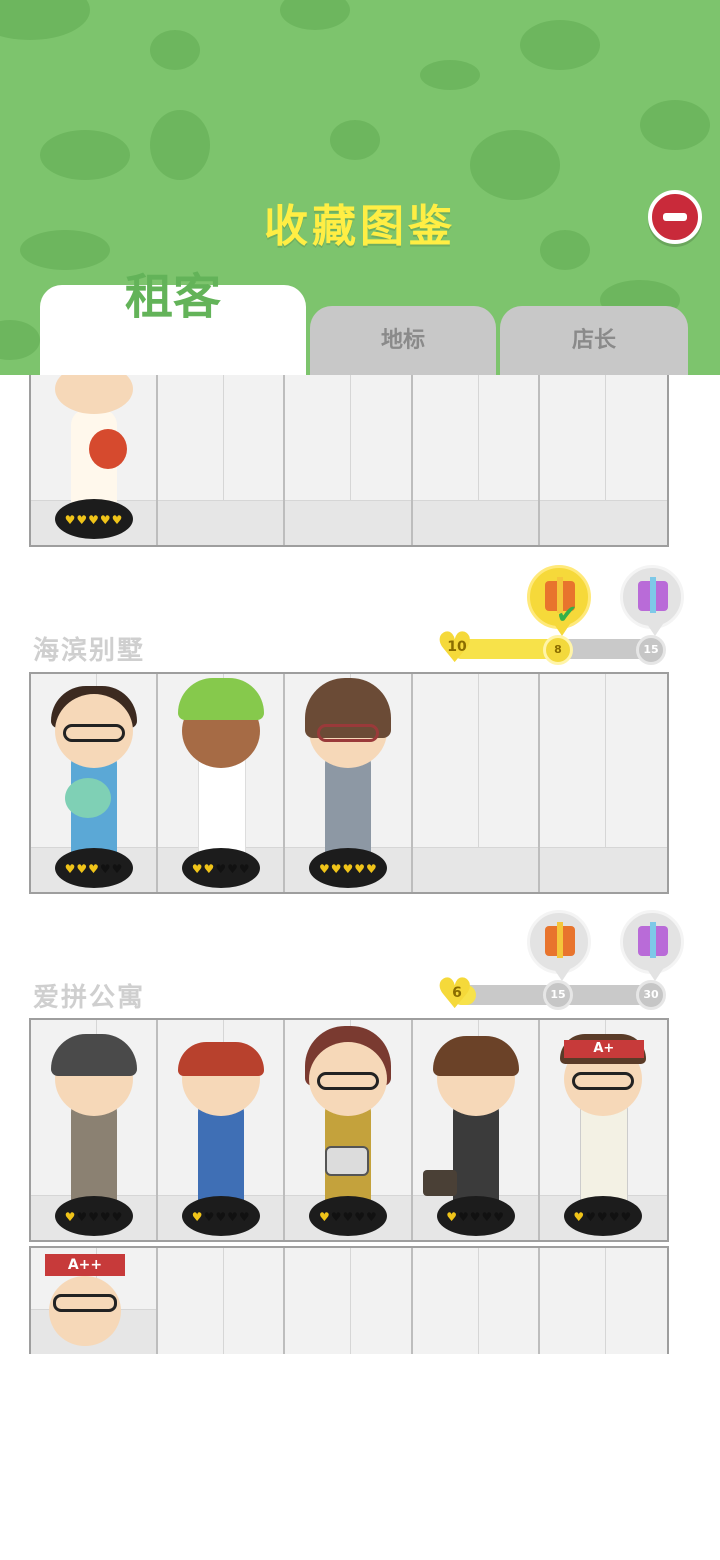  I want to click on reward-button: ✔, so click(559, 600).